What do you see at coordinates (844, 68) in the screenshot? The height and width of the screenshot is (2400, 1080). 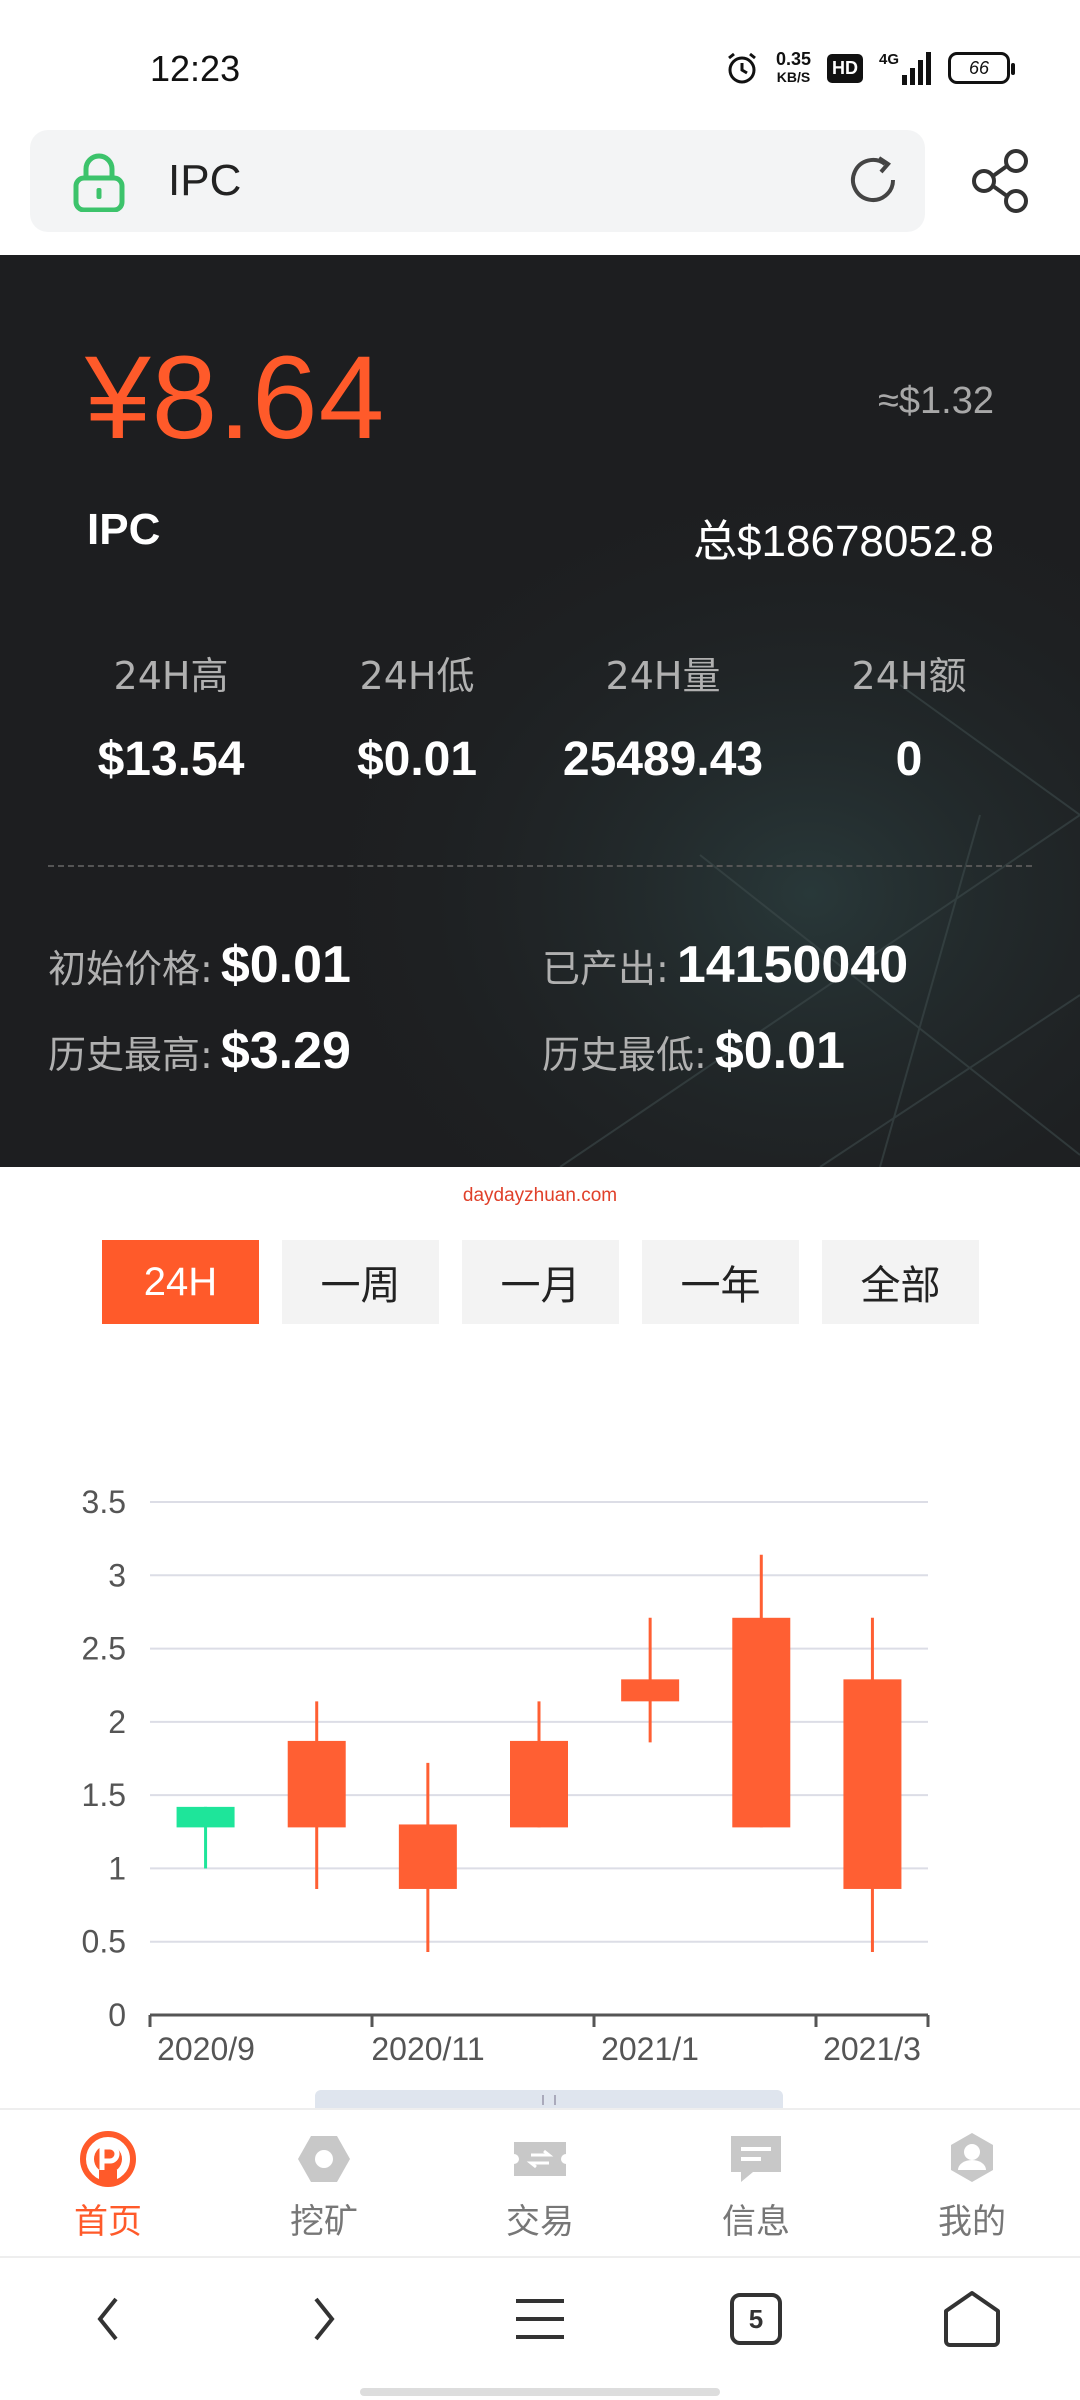 I see `hd-badge: HD` at bounding box center [844, 68].